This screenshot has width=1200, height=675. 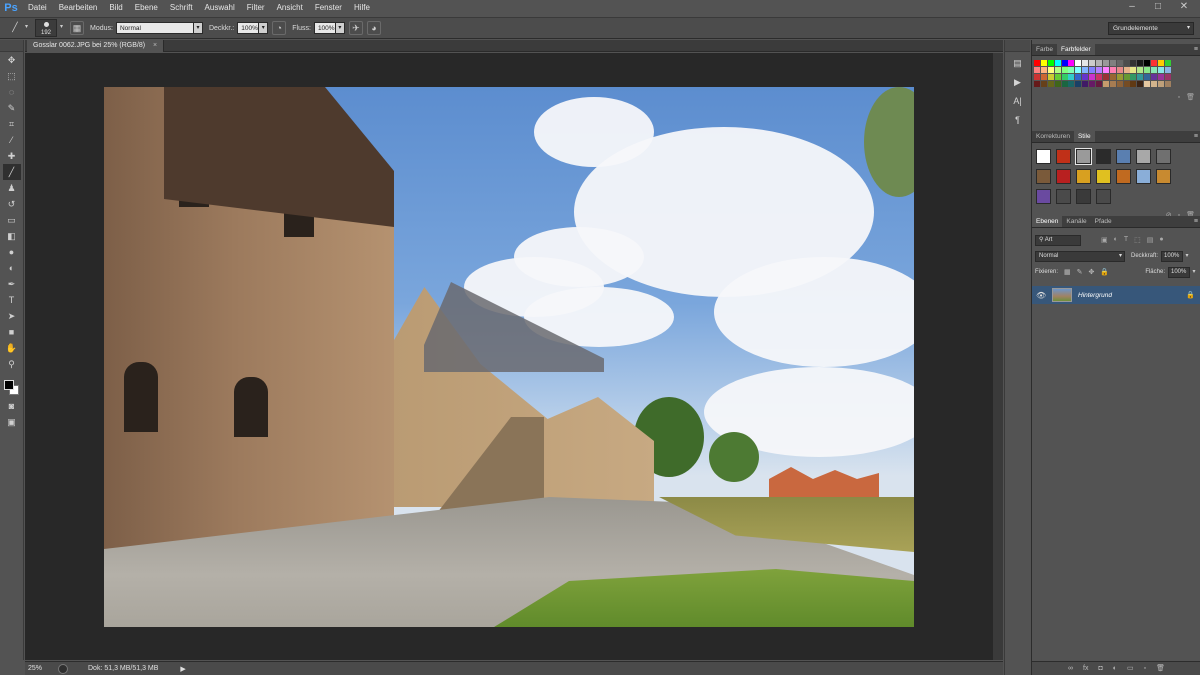 What do you see at coordinates (1070, 668) in the screenshot?
I see `link-layers-icon: ∞` at bounding box center [1070, 668].